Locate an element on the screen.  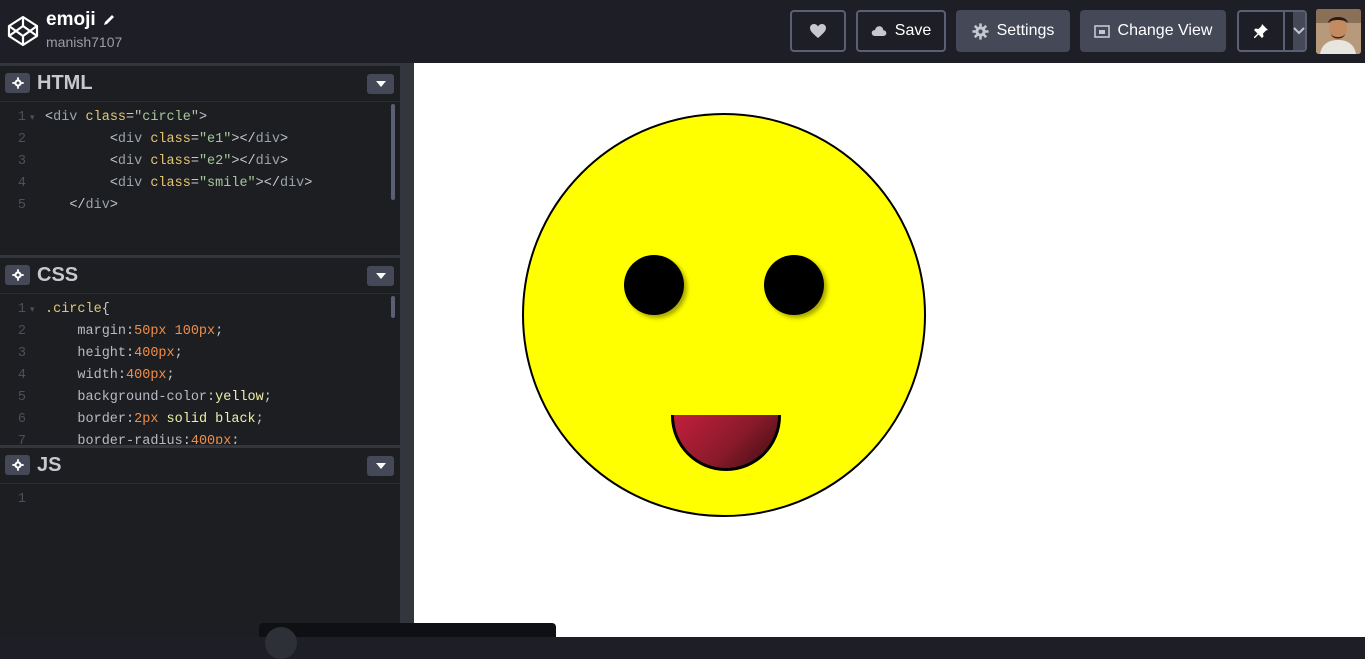
js-settings-button is located at coordinates (17, 465).